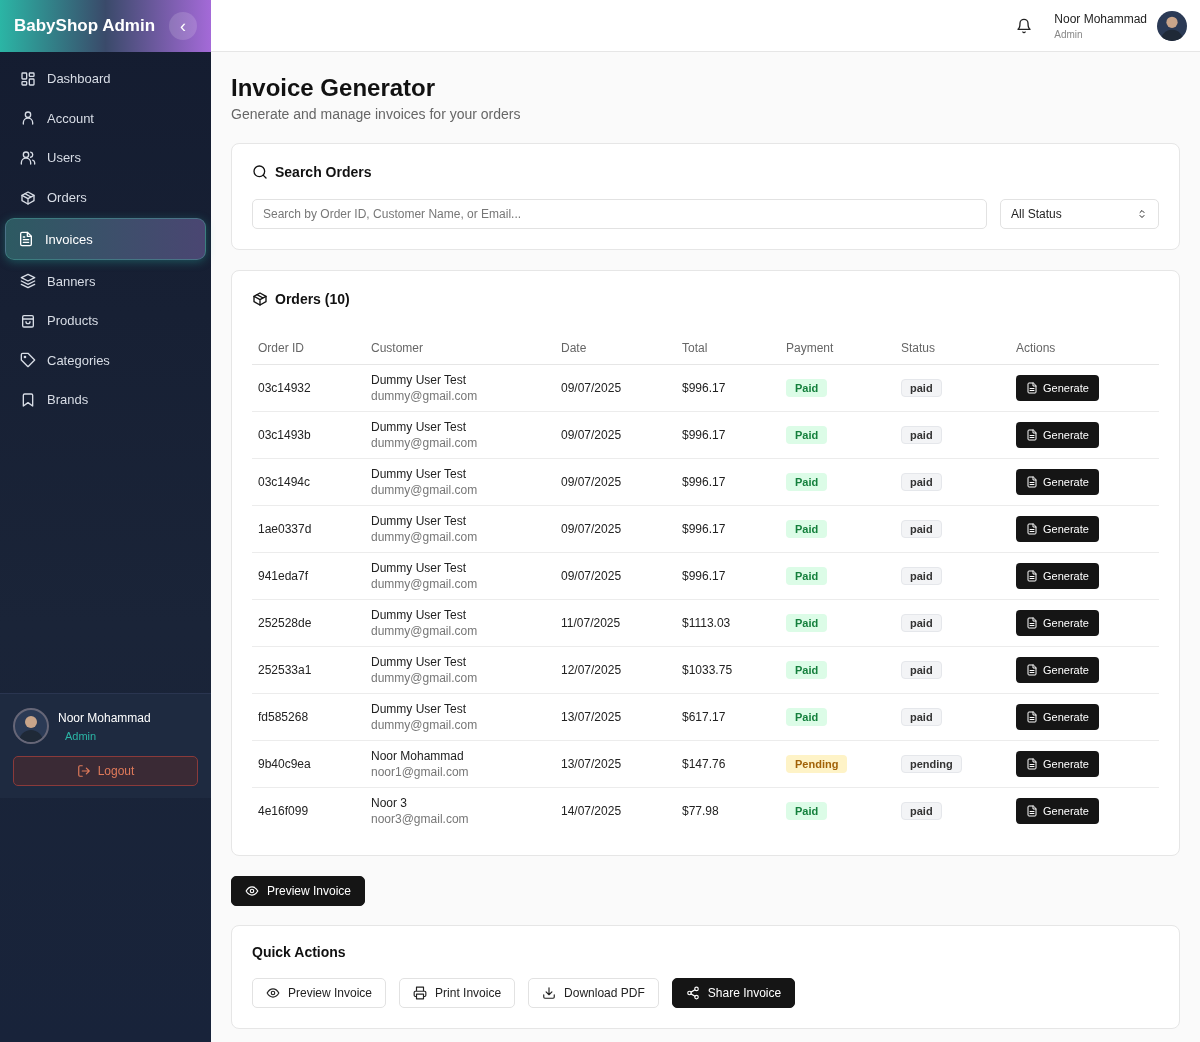  Describe the element at coordinates (418, 756) in the screenshot. I see `customer-name: Noor Mohammad` at that location.